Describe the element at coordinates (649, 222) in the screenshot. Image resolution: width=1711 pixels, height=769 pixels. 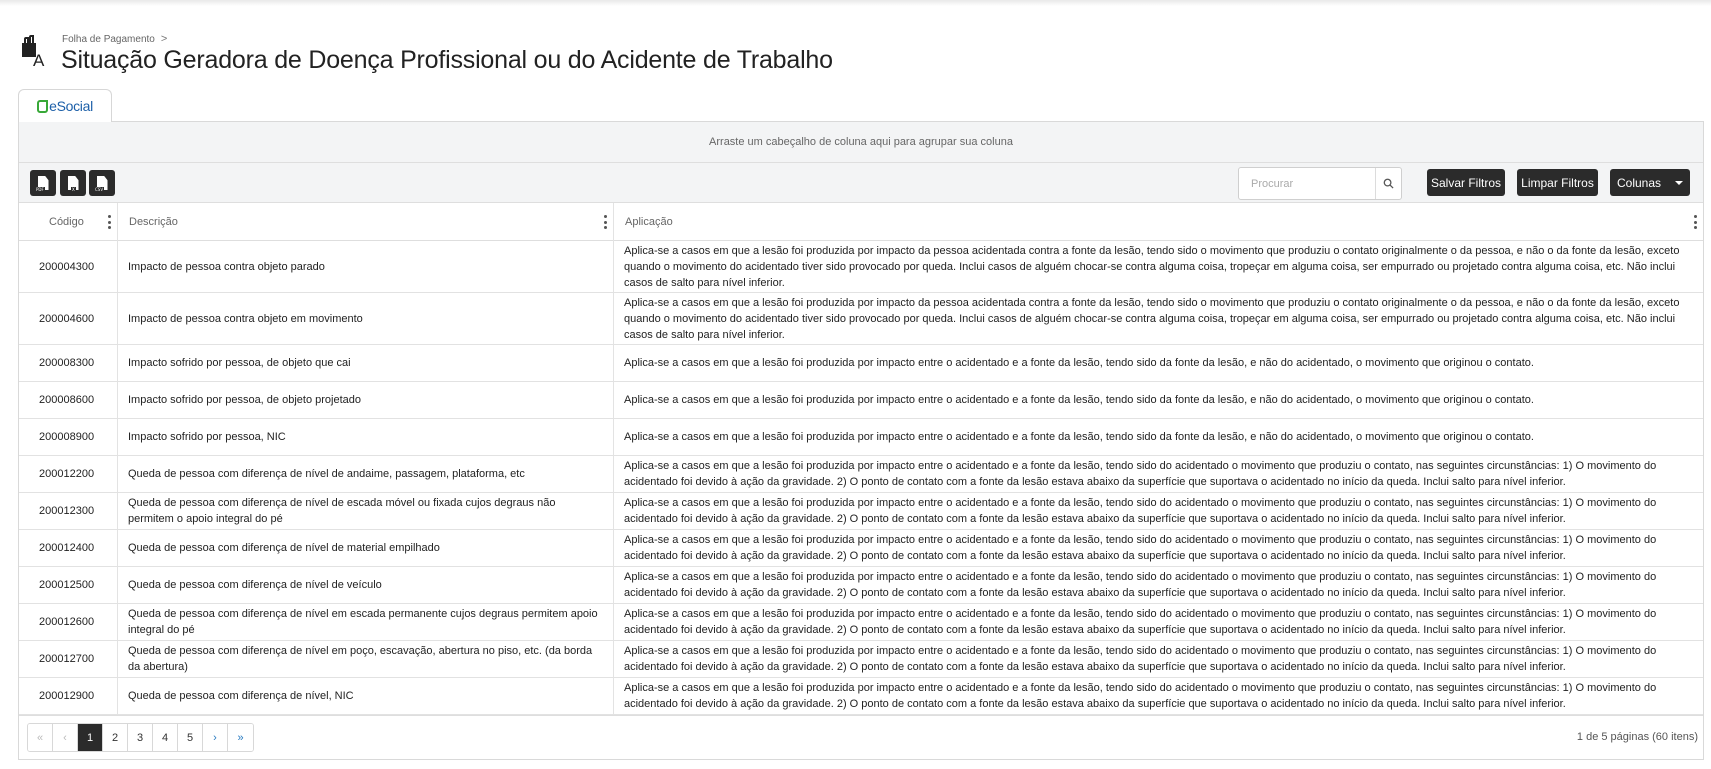
I see `column-header-label: Aplicação` at that location.